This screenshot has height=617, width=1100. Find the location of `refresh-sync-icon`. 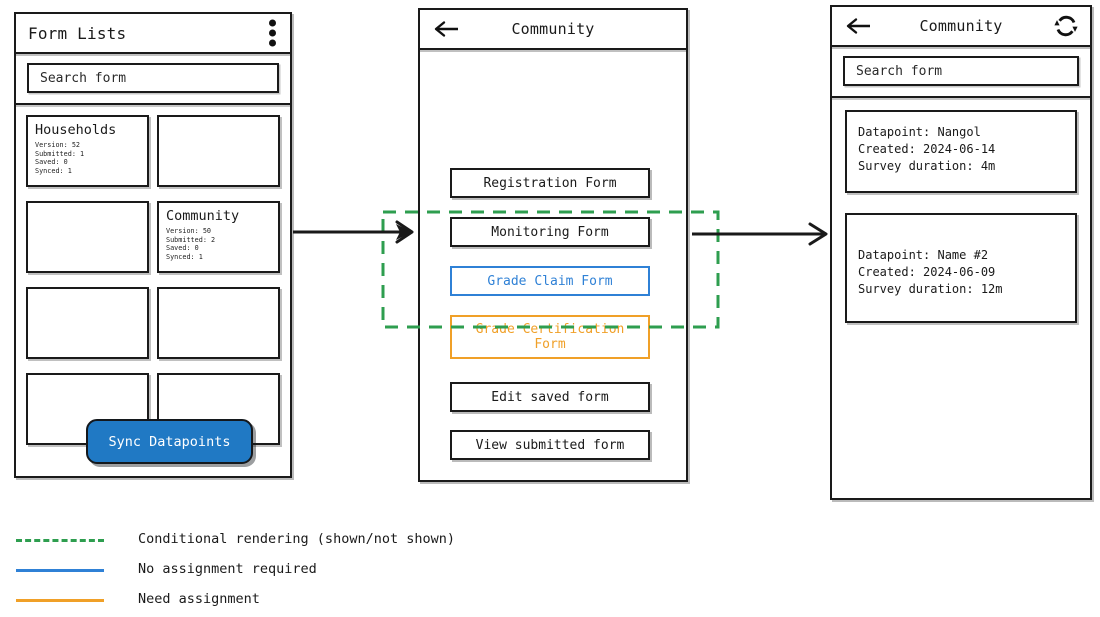

refresh-sync-icon is located at coordinates (1066, 26).